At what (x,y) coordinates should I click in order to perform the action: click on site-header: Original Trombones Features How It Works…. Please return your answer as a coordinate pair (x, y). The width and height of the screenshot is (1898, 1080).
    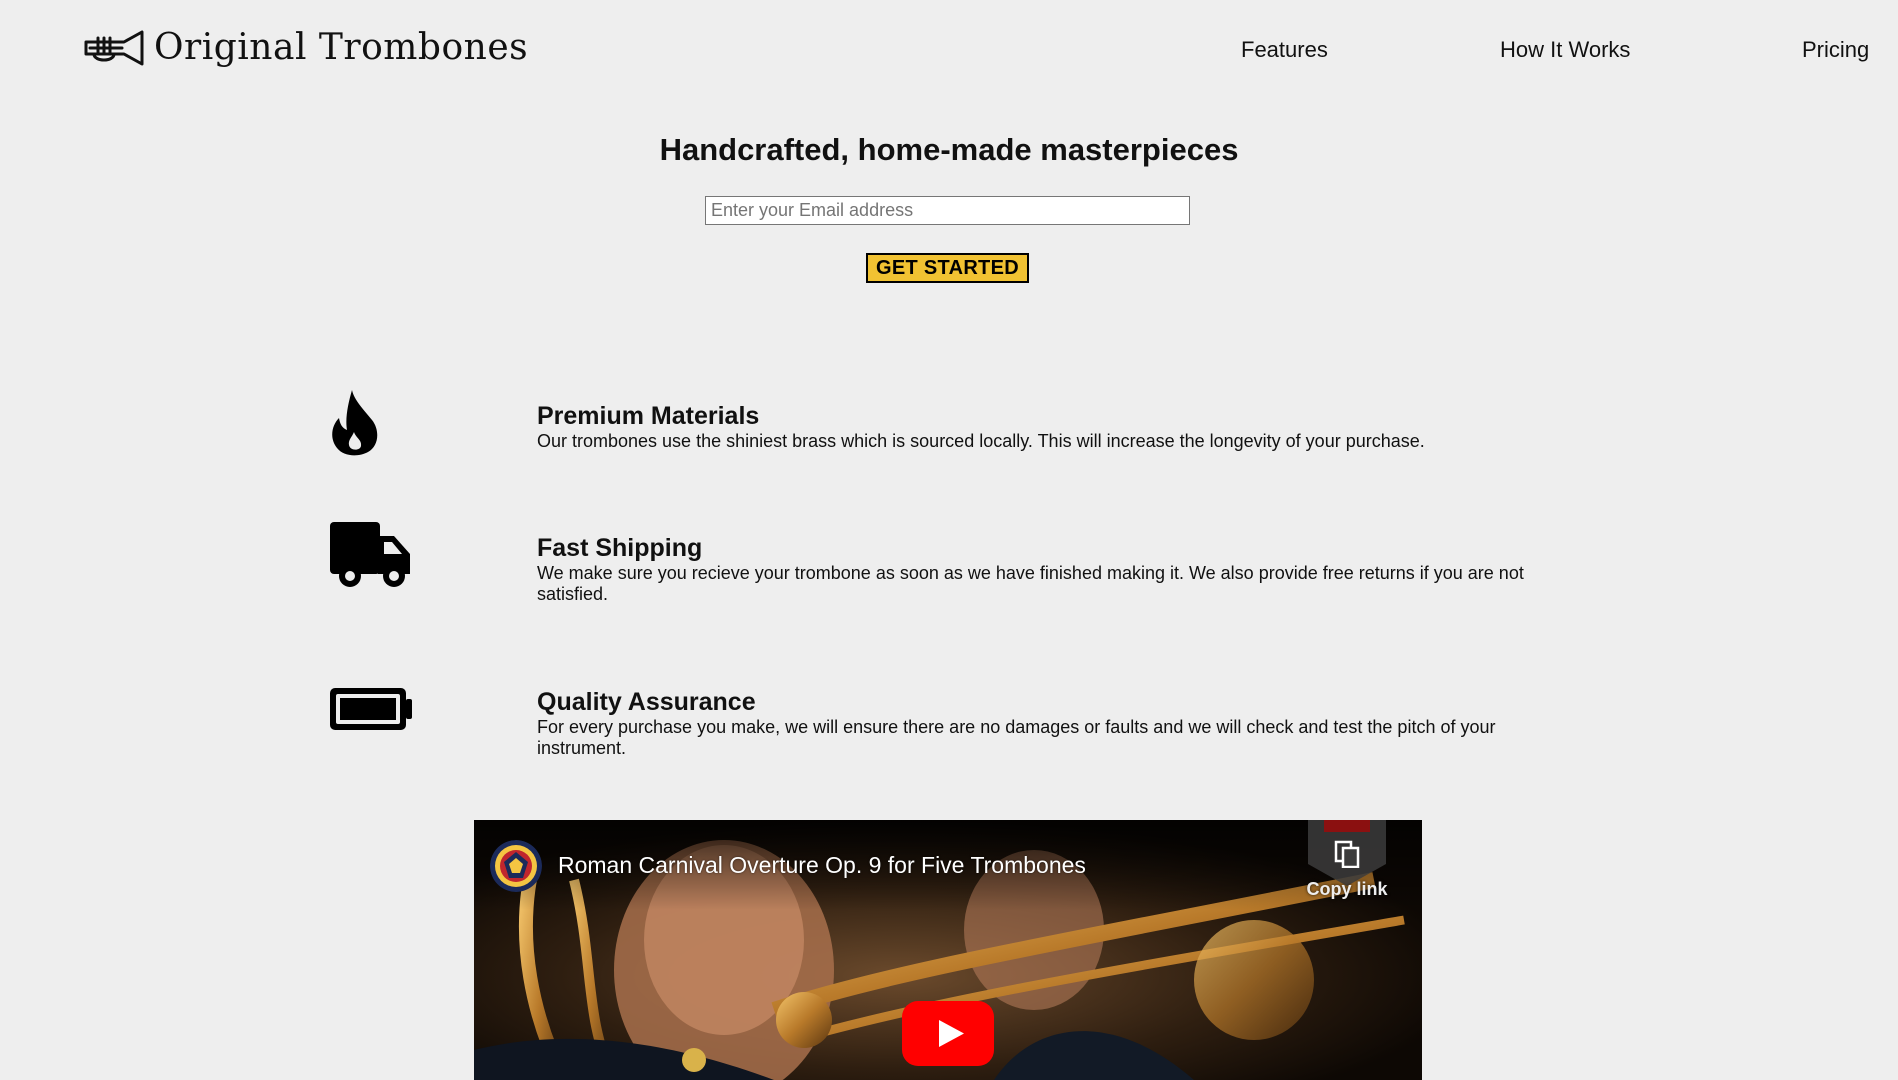
    Looking at the image, I should click on (949, 50).